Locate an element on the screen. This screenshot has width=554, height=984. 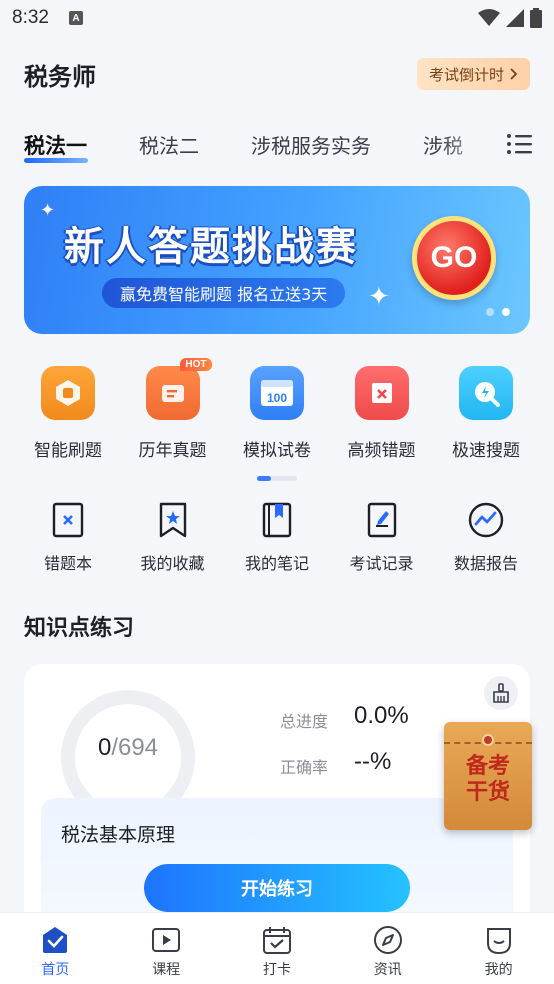
feature-frequent-errors: 高频错题 is located at coordinates (382, 413).